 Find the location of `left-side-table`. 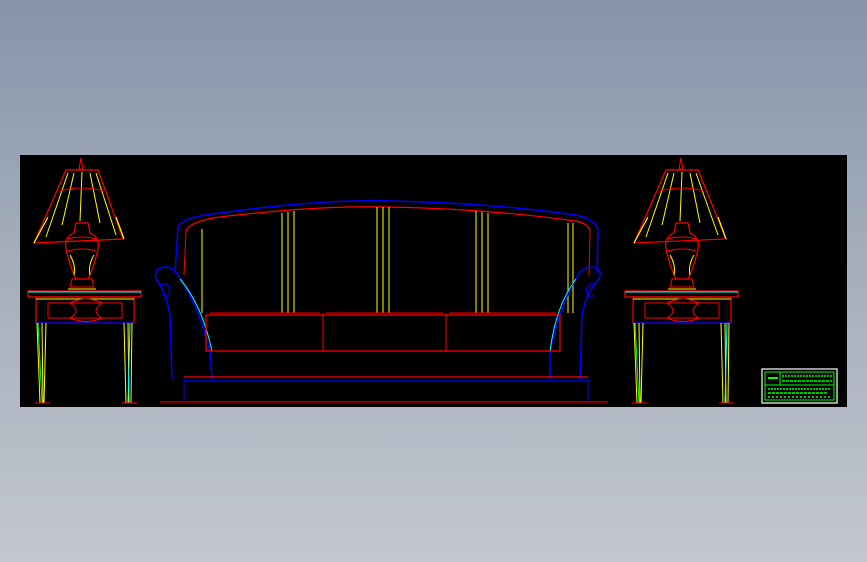

left-side-table is located at coordinates (84, 347).